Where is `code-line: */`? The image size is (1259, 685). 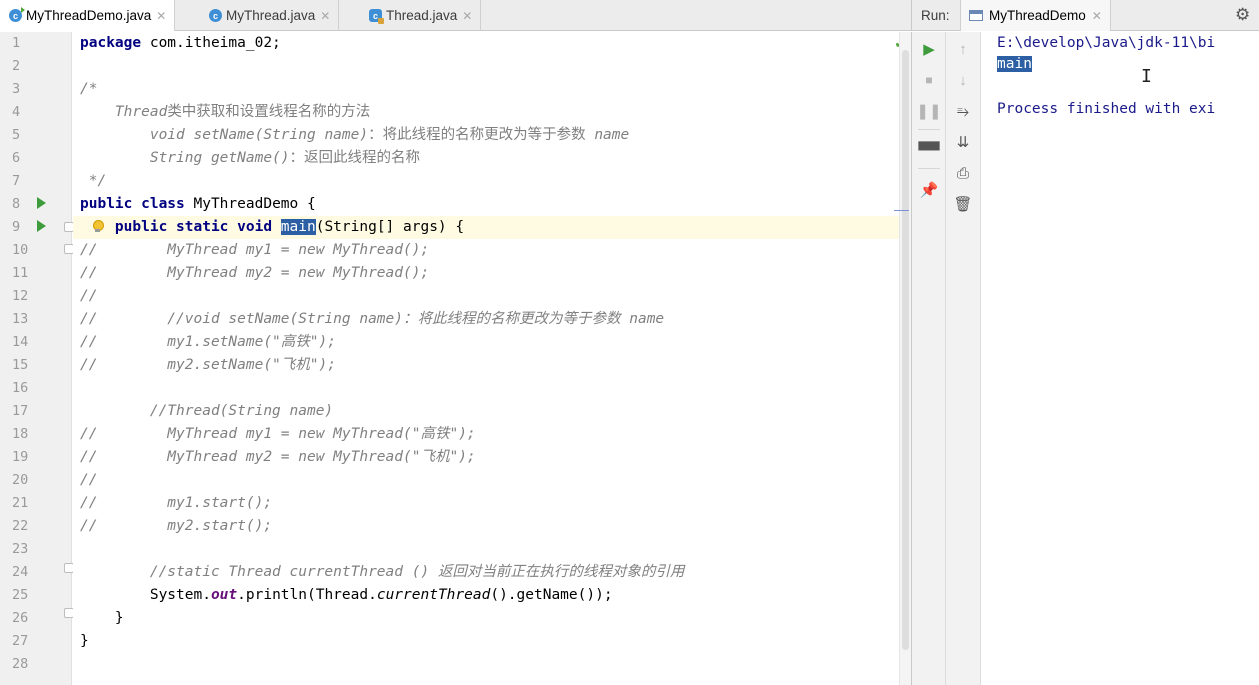 code-line: */ is located at coordinates (93, 181).